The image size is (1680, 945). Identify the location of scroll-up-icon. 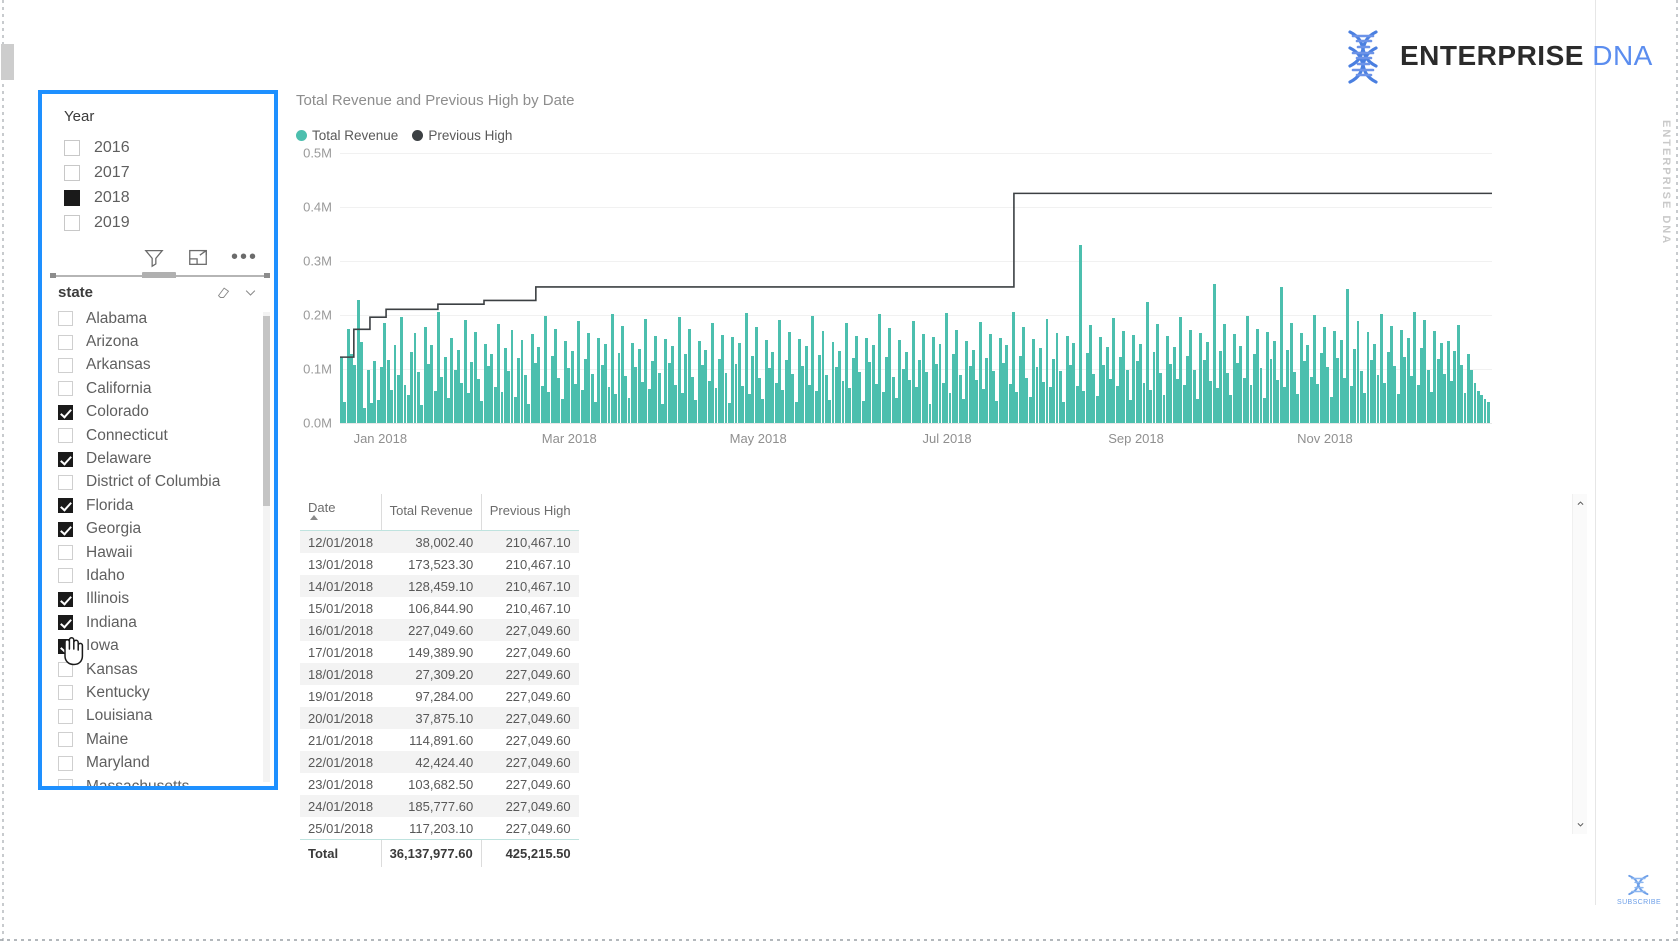
(1580, 503).